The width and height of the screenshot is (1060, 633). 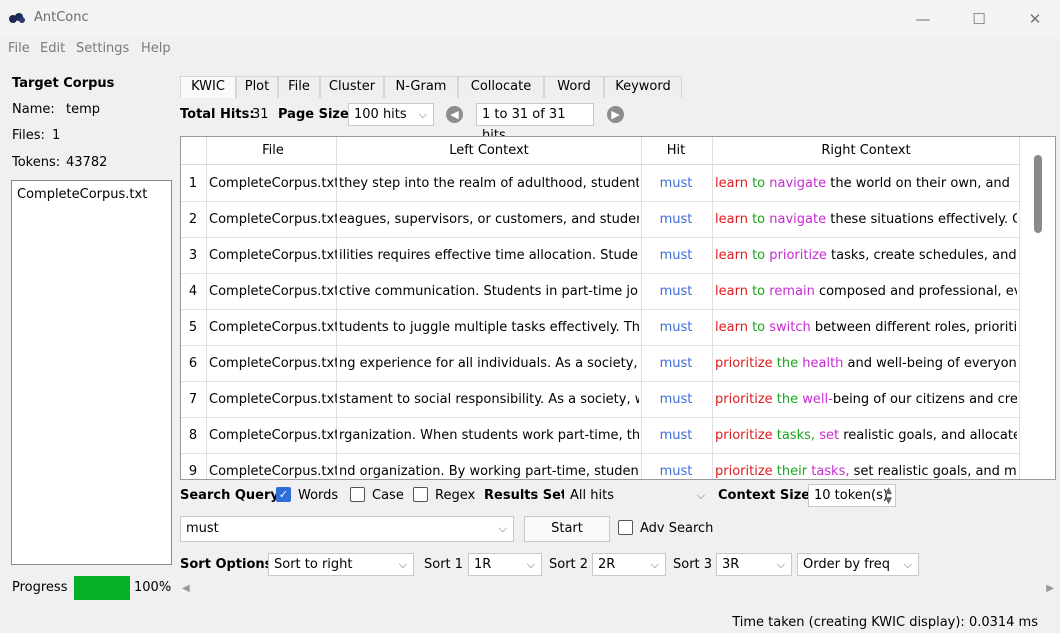 I want to click on tab-plot: Plot, so click(x=257, y=87).